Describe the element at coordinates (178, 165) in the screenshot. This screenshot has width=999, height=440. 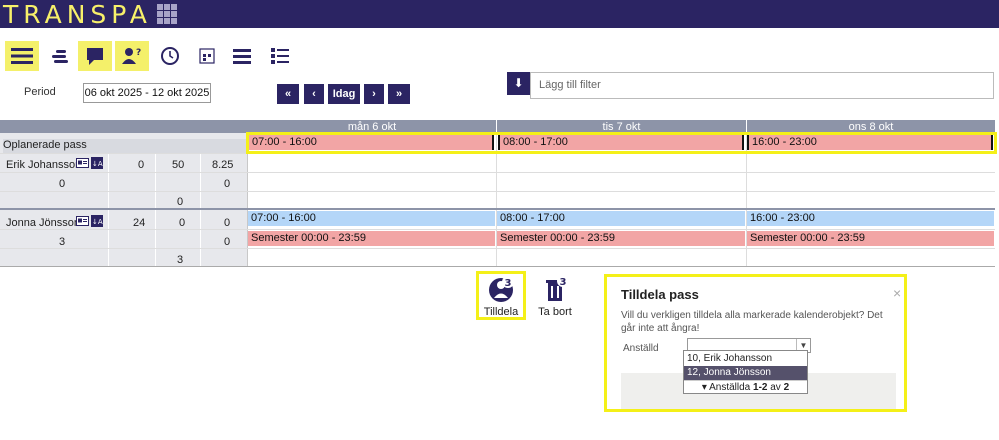
I see `stat-value: 50` at that location.